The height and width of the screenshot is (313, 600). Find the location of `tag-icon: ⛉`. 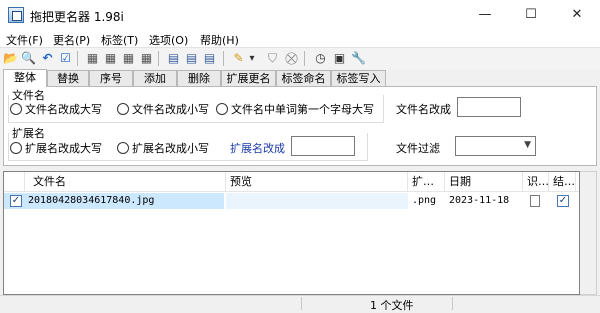

tag-icon: ⛉ is located at coordinates (272, 58).